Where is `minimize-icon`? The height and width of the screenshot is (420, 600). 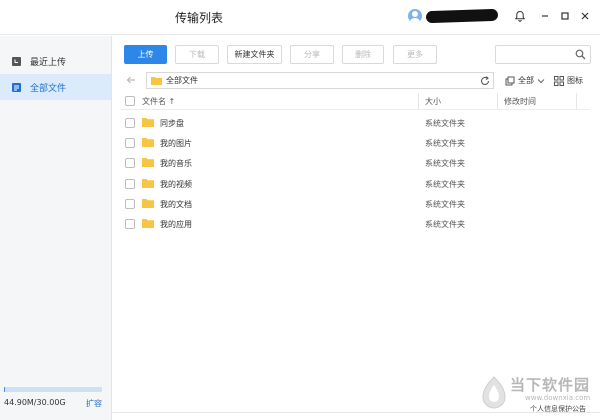
minimize-icon is located at coordinates (545, 16).